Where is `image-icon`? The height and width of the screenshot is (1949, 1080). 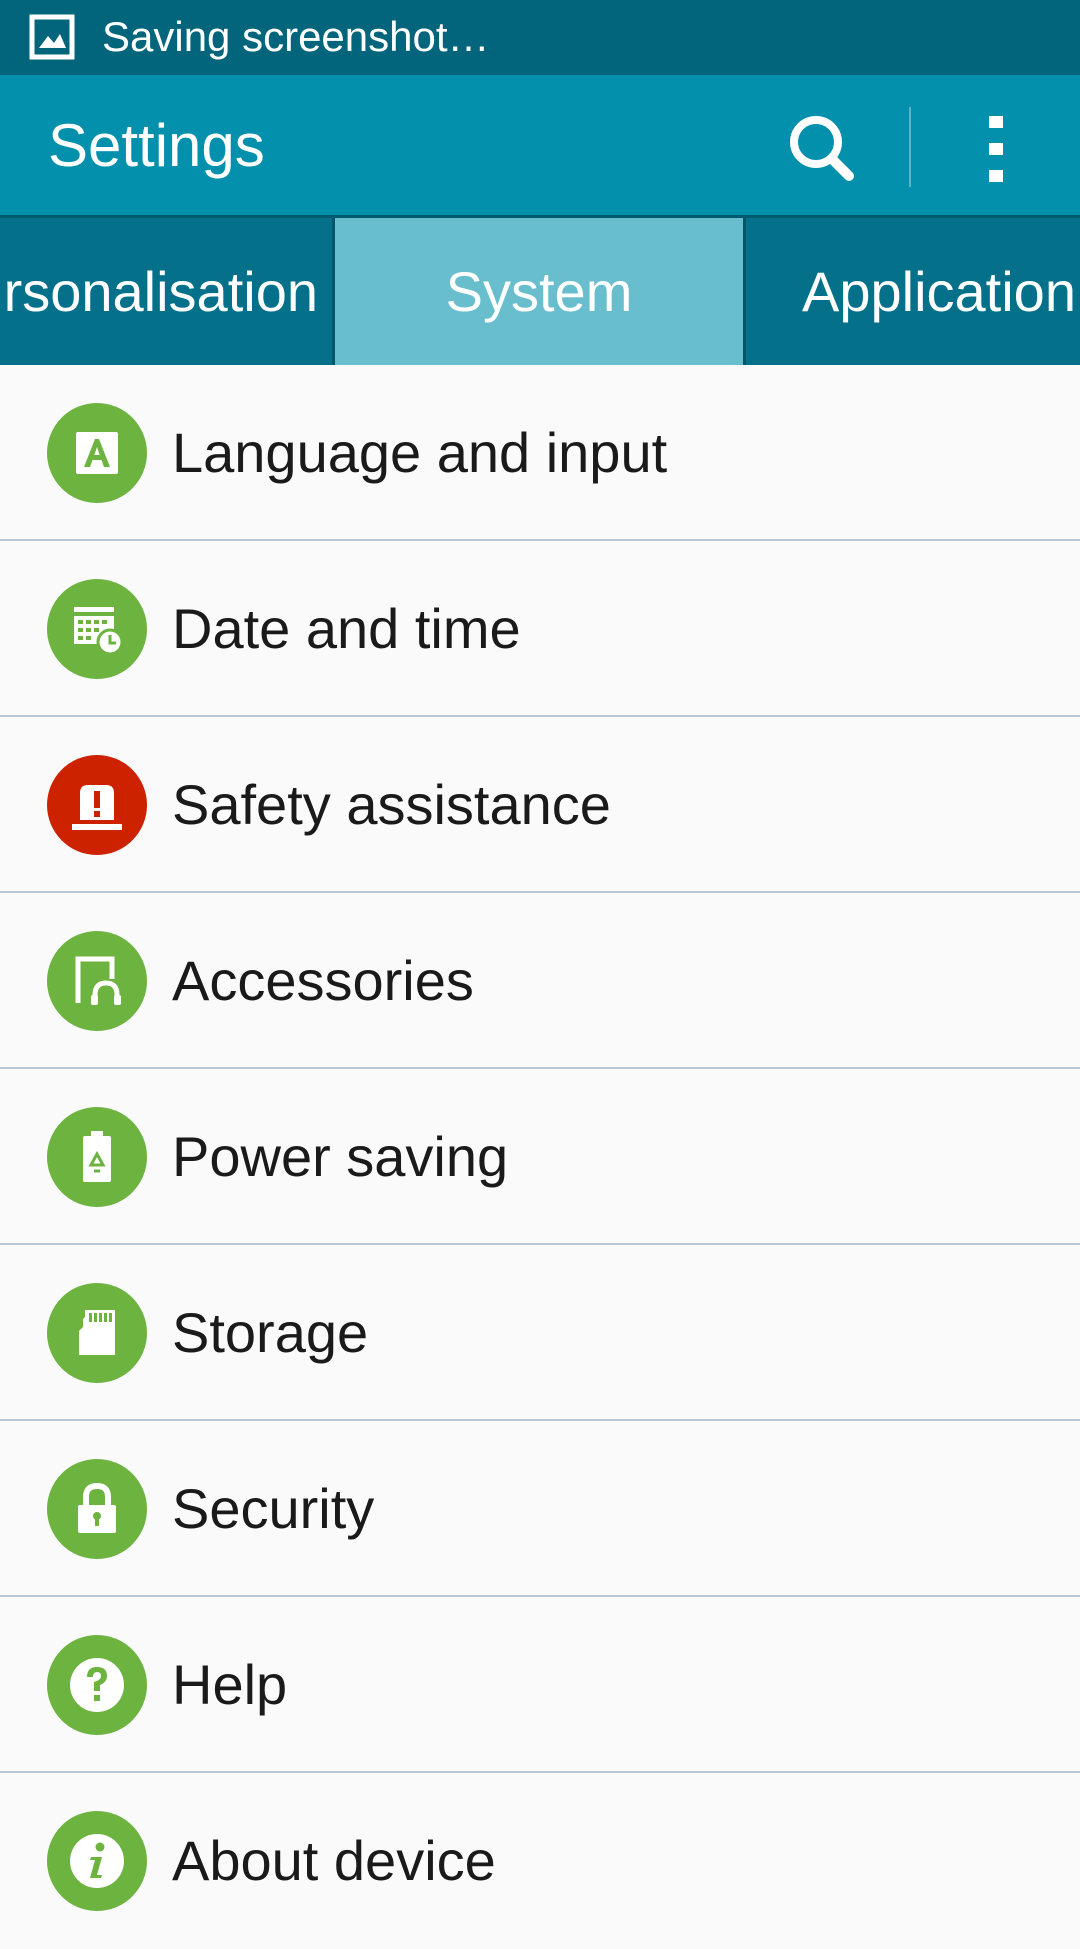 image-icon is located at coordinates (52, 37).